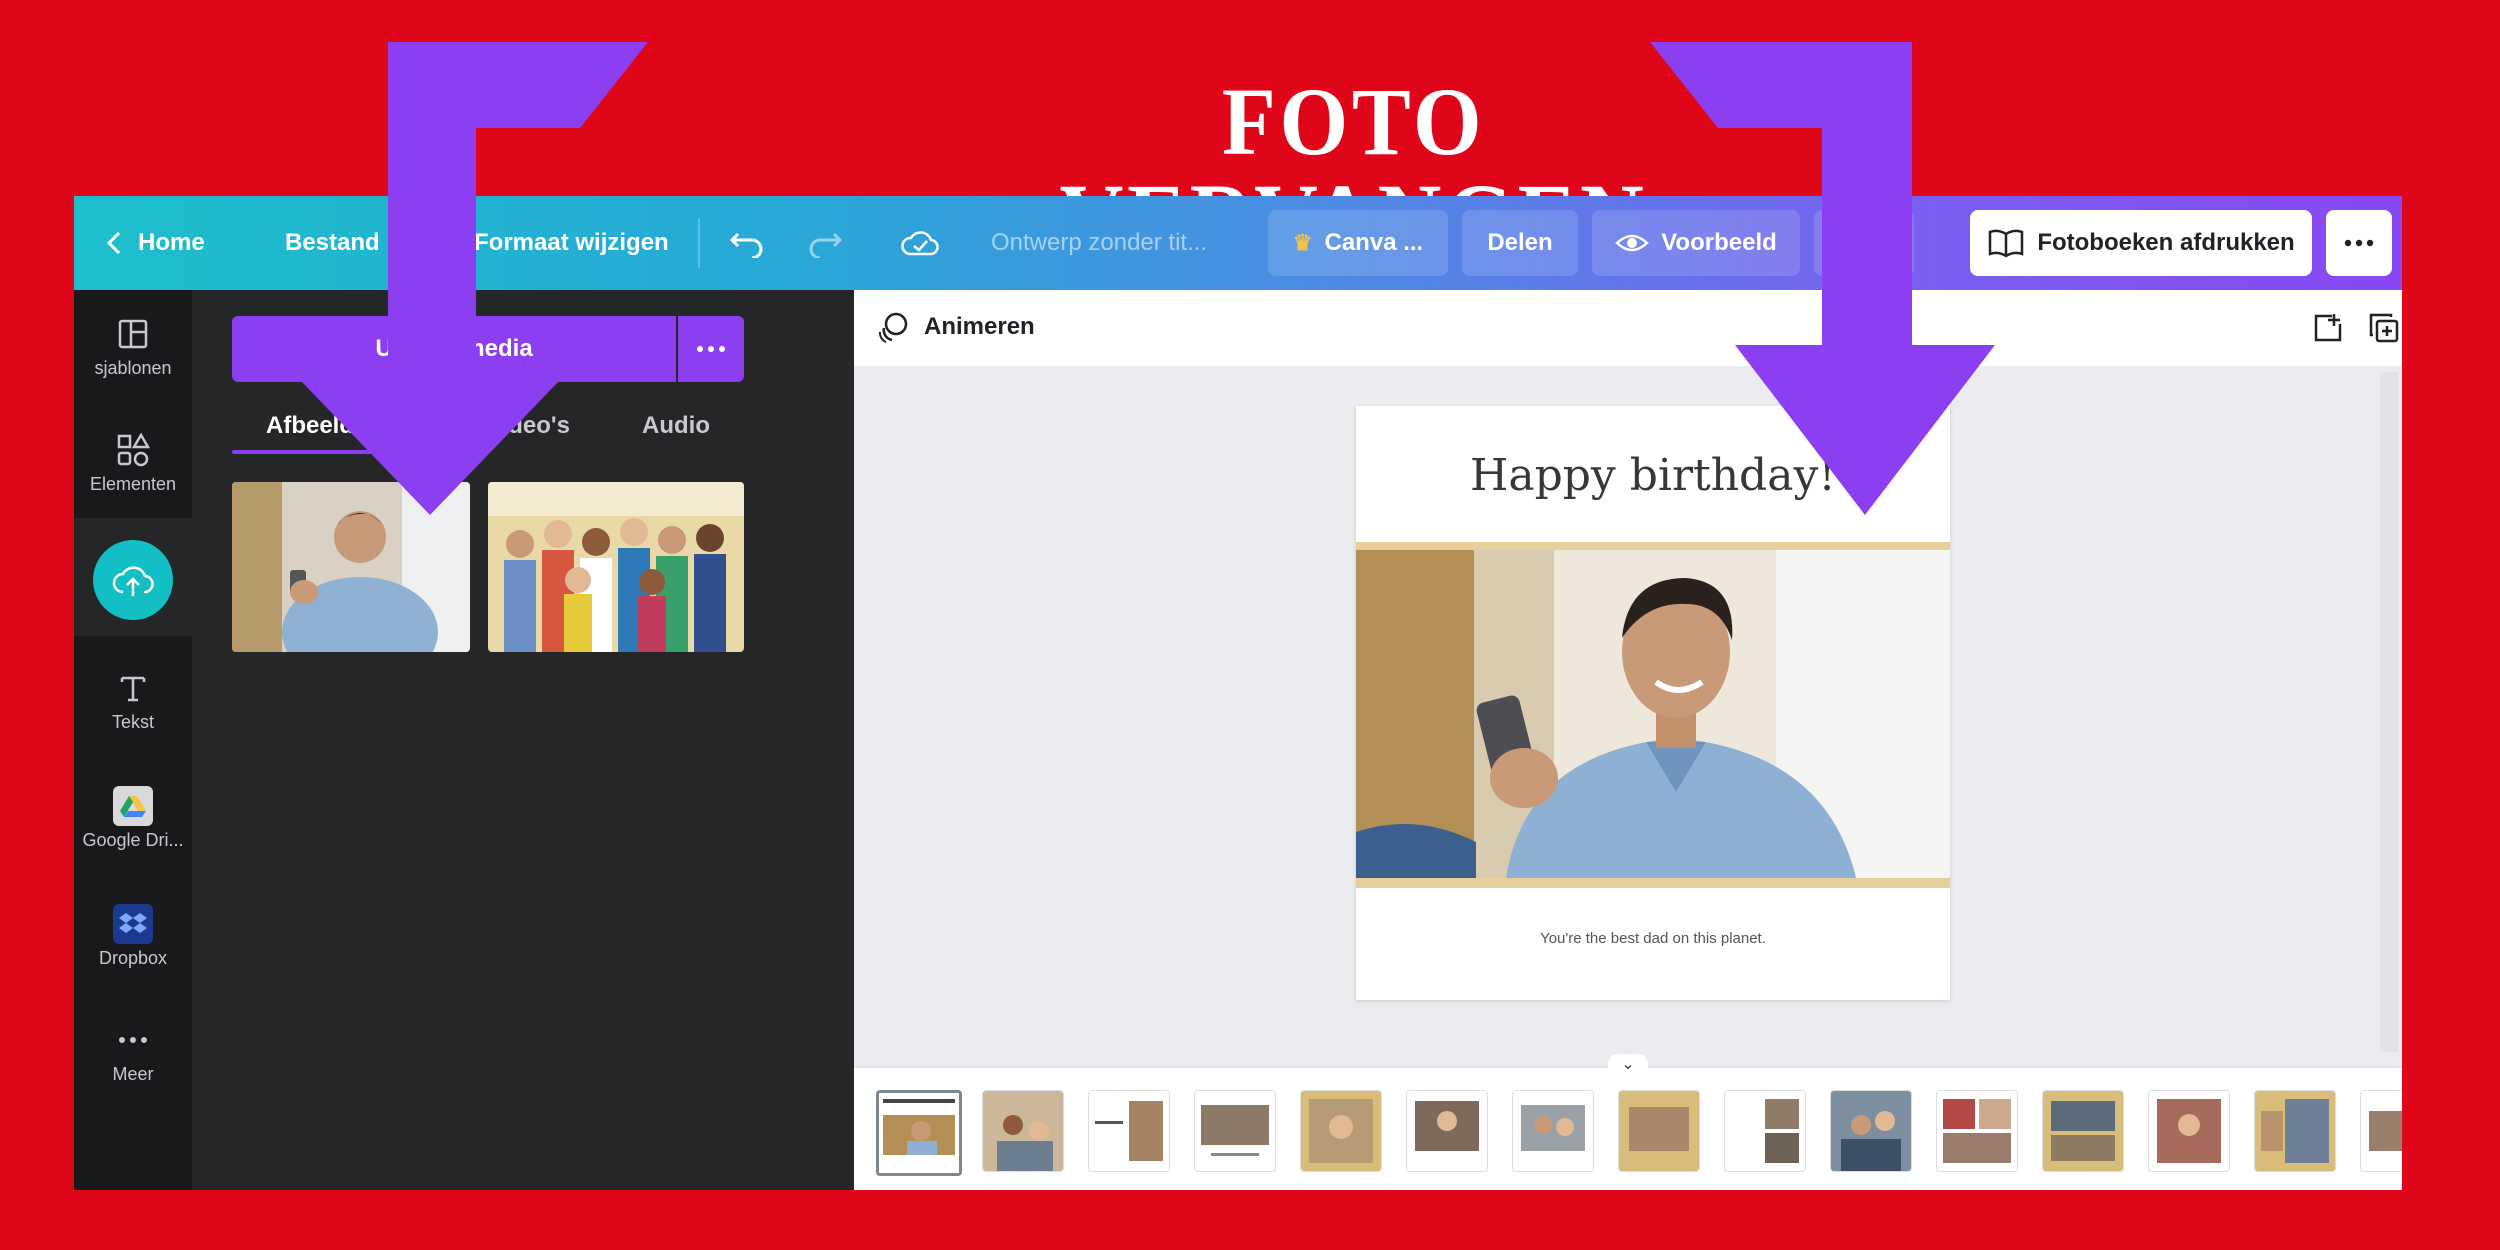  I want to click on tab-videos: Video's, so click(528, 426).